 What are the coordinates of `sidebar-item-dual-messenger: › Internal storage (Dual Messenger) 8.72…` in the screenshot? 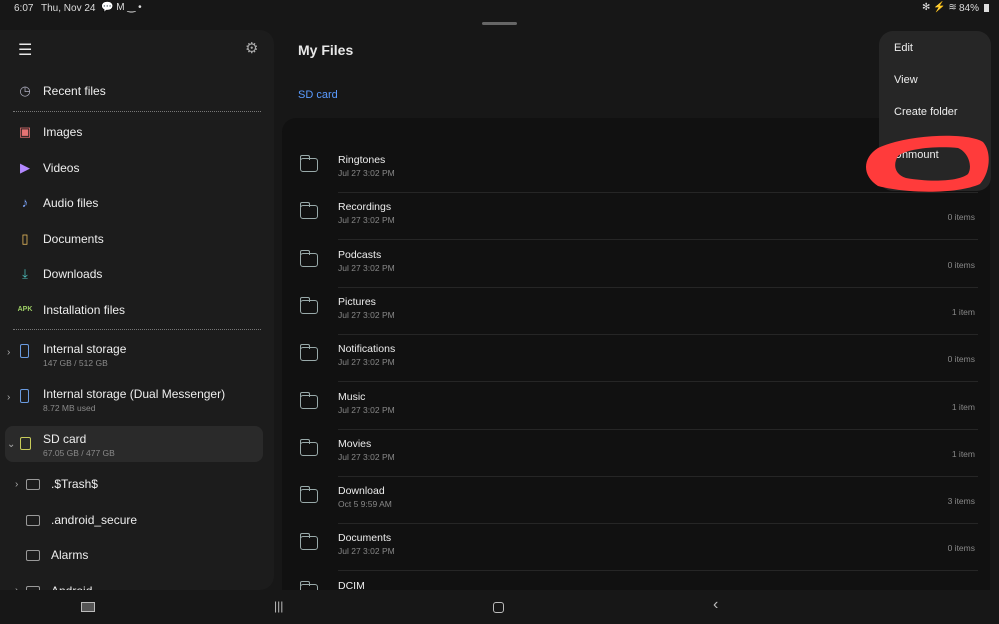 It's located at (137, 397).